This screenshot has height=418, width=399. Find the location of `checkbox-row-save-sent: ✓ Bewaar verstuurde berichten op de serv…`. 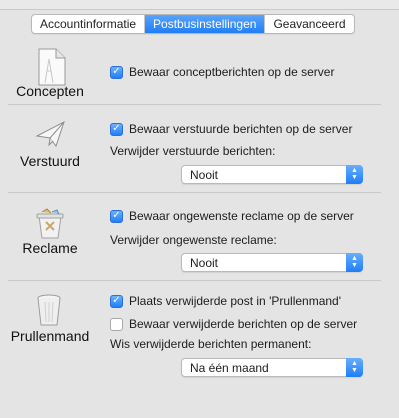

checkbox-row-save-sent: ✓ Bewaar verstuurde berichten op de serv… is located at coordinates (231, 129).